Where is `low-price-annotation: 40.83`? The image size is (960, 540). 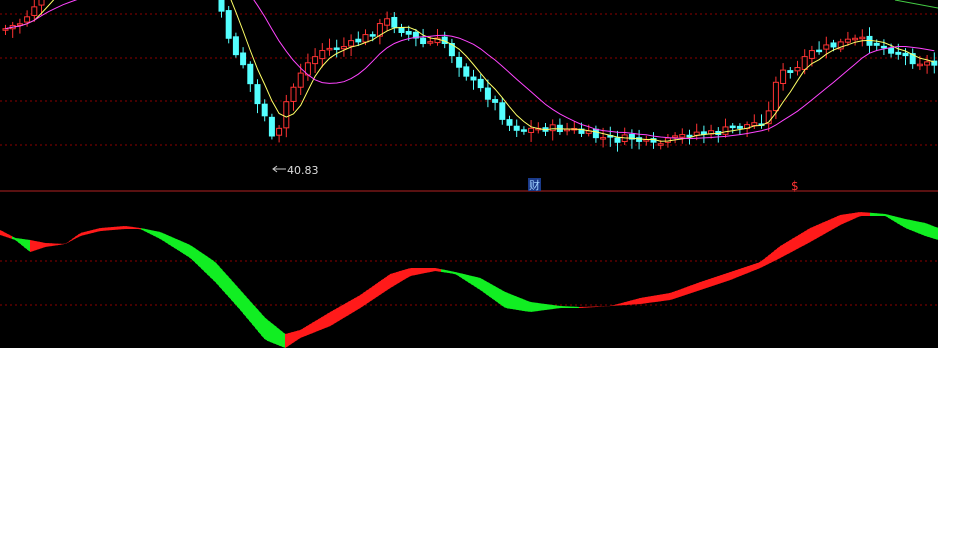 low-price-annotation: 40.83 is located at coordinates (295, 170).